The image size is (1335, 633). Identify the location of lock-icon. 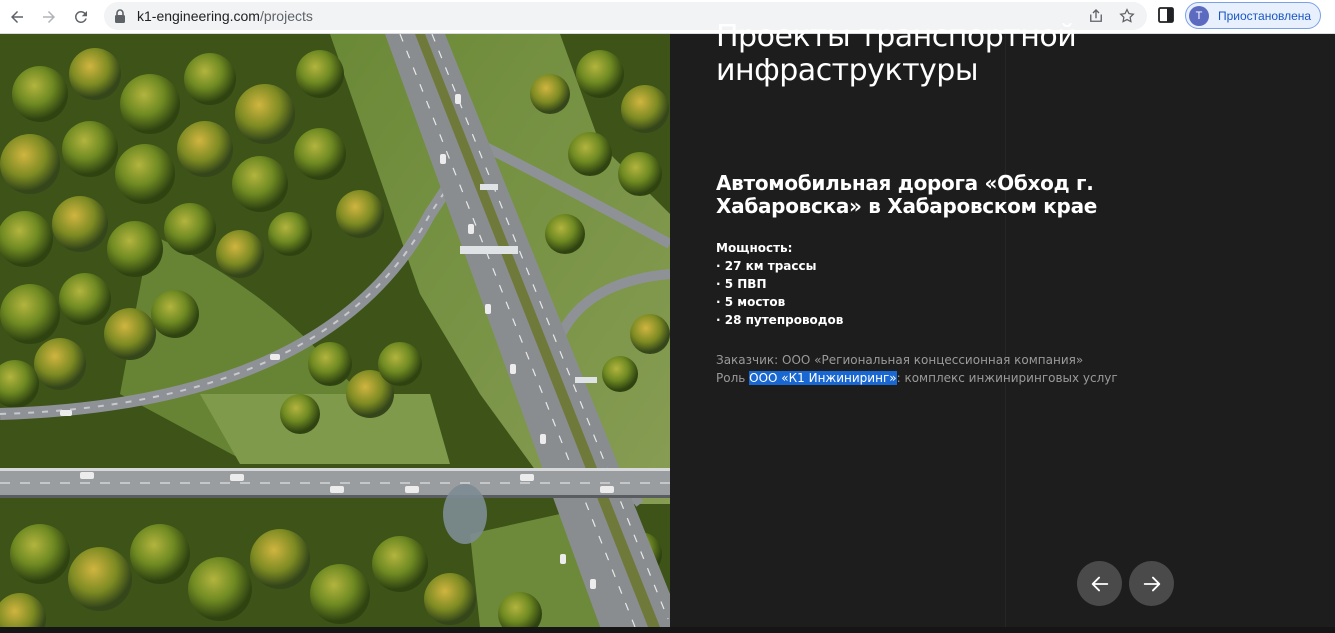
(120, 16).